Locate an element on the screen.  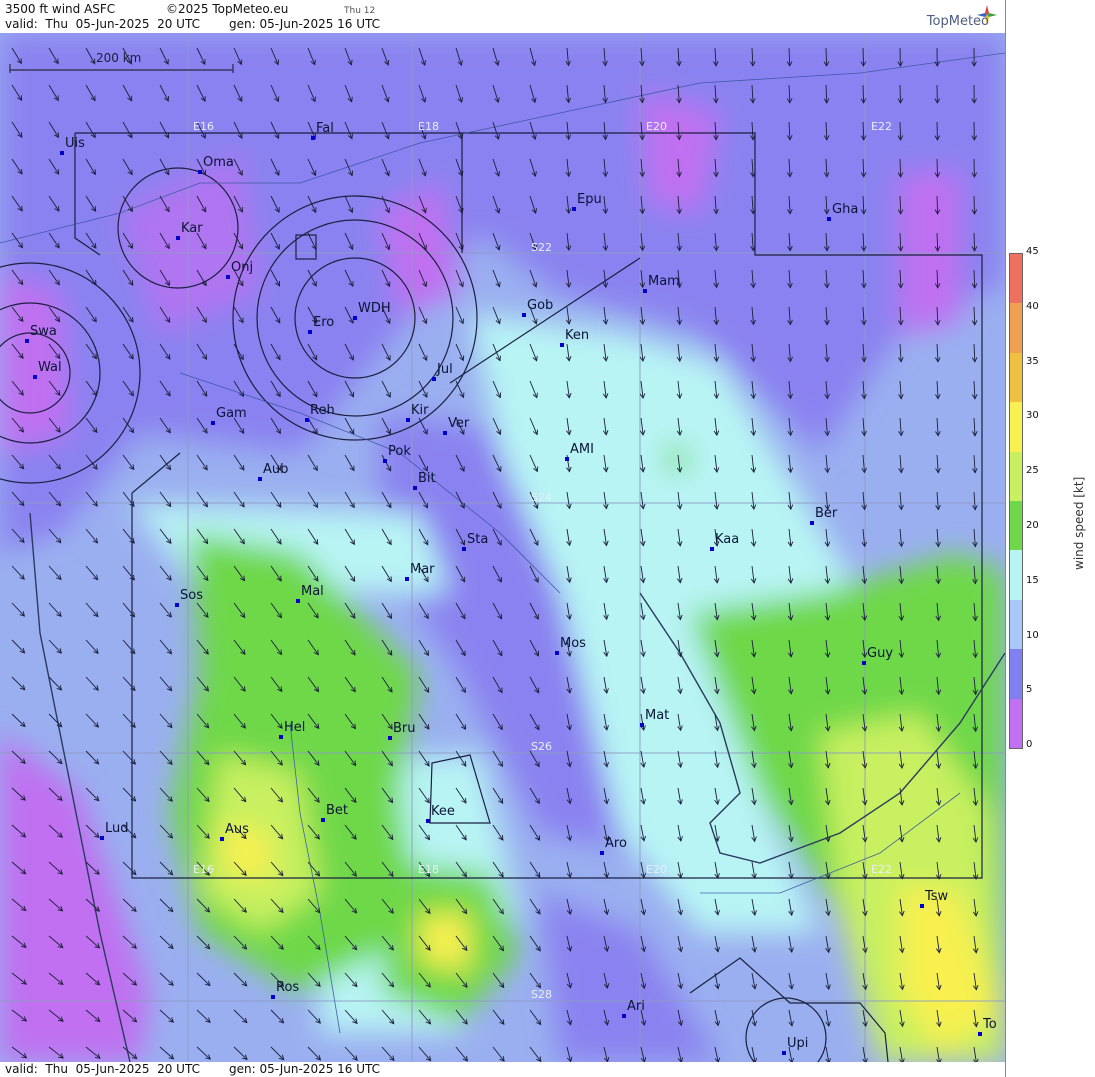
lat-label: S22 is located at coordinates (541, 247).